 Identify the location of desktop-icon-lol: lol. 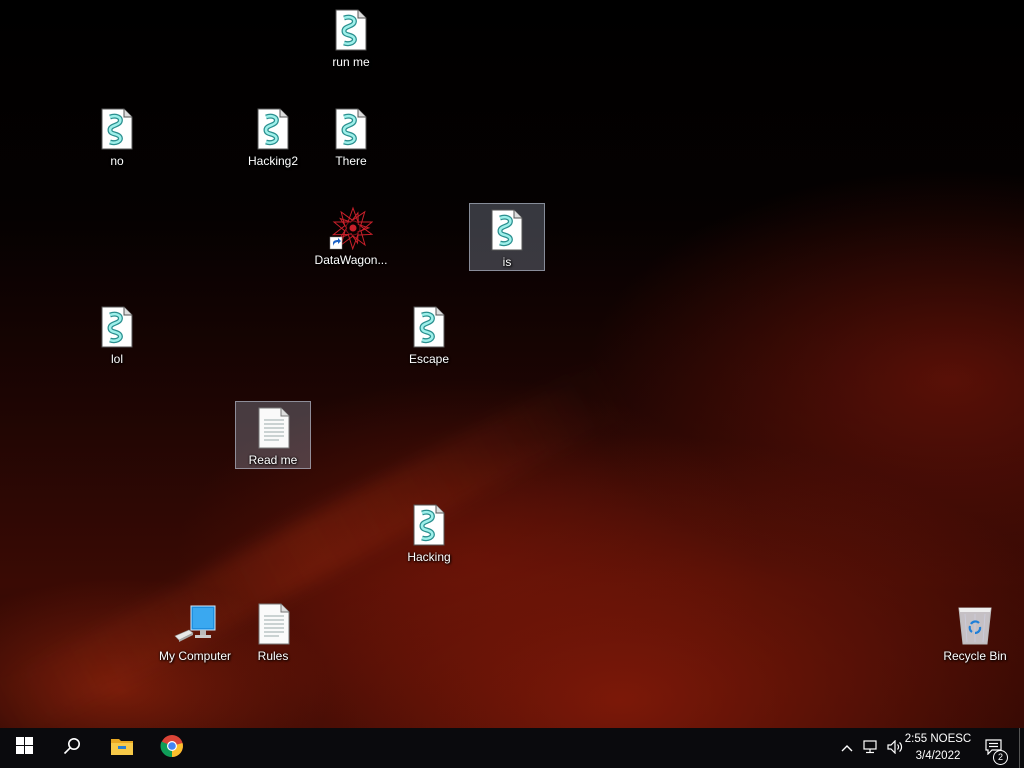
(117, 335).